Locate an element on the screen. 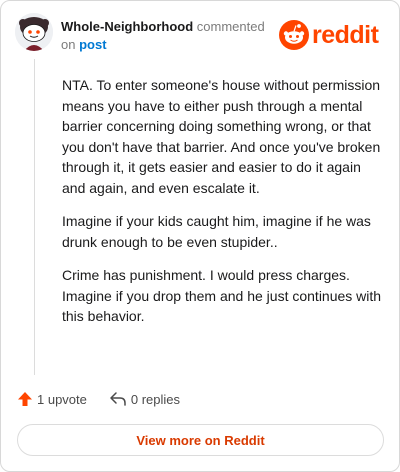 The height and width of the screenshot is (472, 400). reddit-logo: reddit is located at coordinates (329, 35).